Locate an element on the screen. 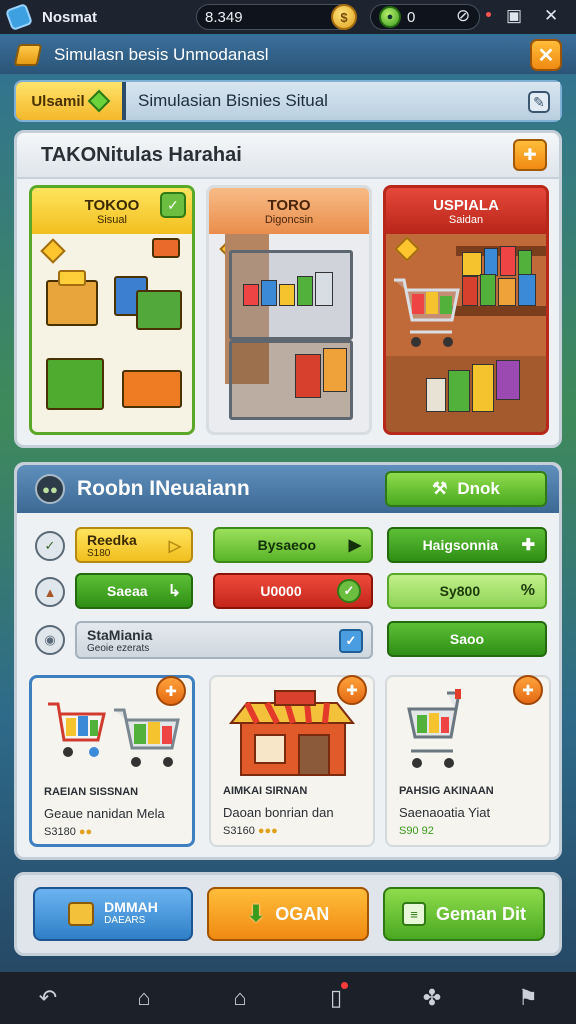  search-tag: Ulsamil is located at coordinates (69, 101).